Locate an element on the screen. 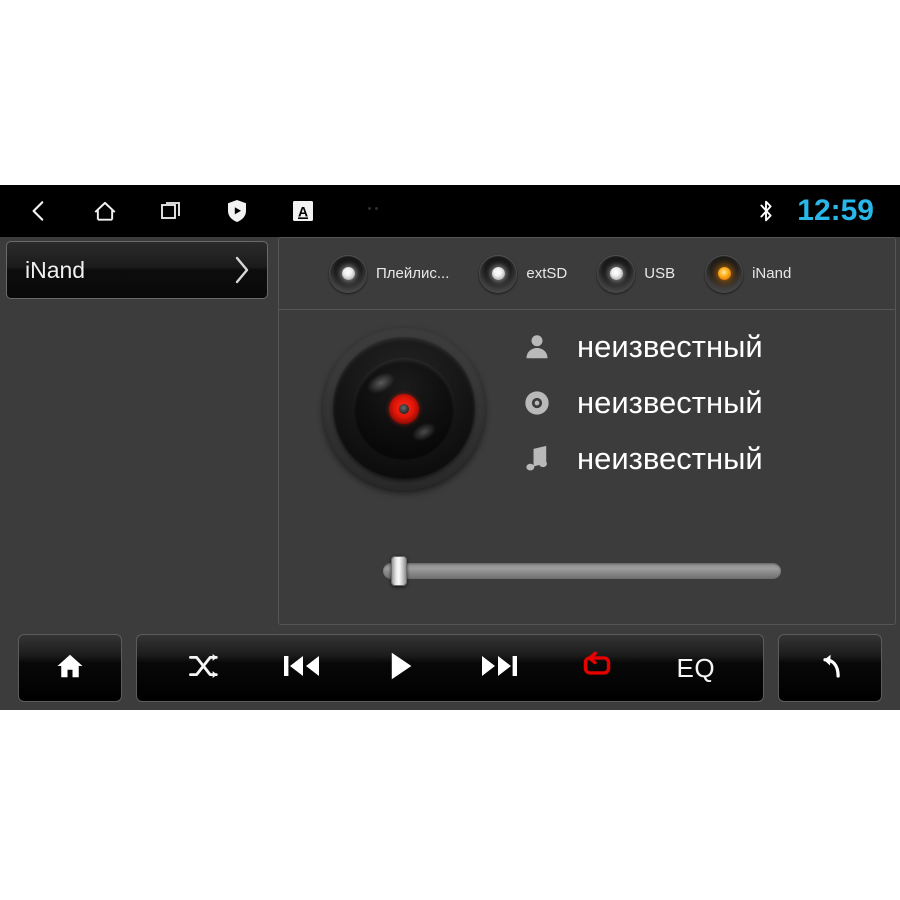 The width and height of the screenshot is (900, 900). status-bar: A 12:59 is located at coordinates (450, 211).